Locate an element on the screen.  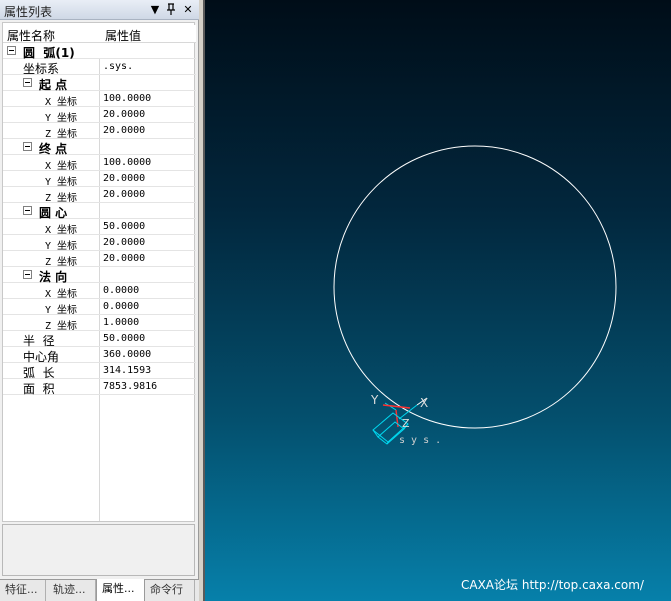
watermark-text: CAXA论坛 http://top.caxa.com/ is located at coordinates (552, 585).